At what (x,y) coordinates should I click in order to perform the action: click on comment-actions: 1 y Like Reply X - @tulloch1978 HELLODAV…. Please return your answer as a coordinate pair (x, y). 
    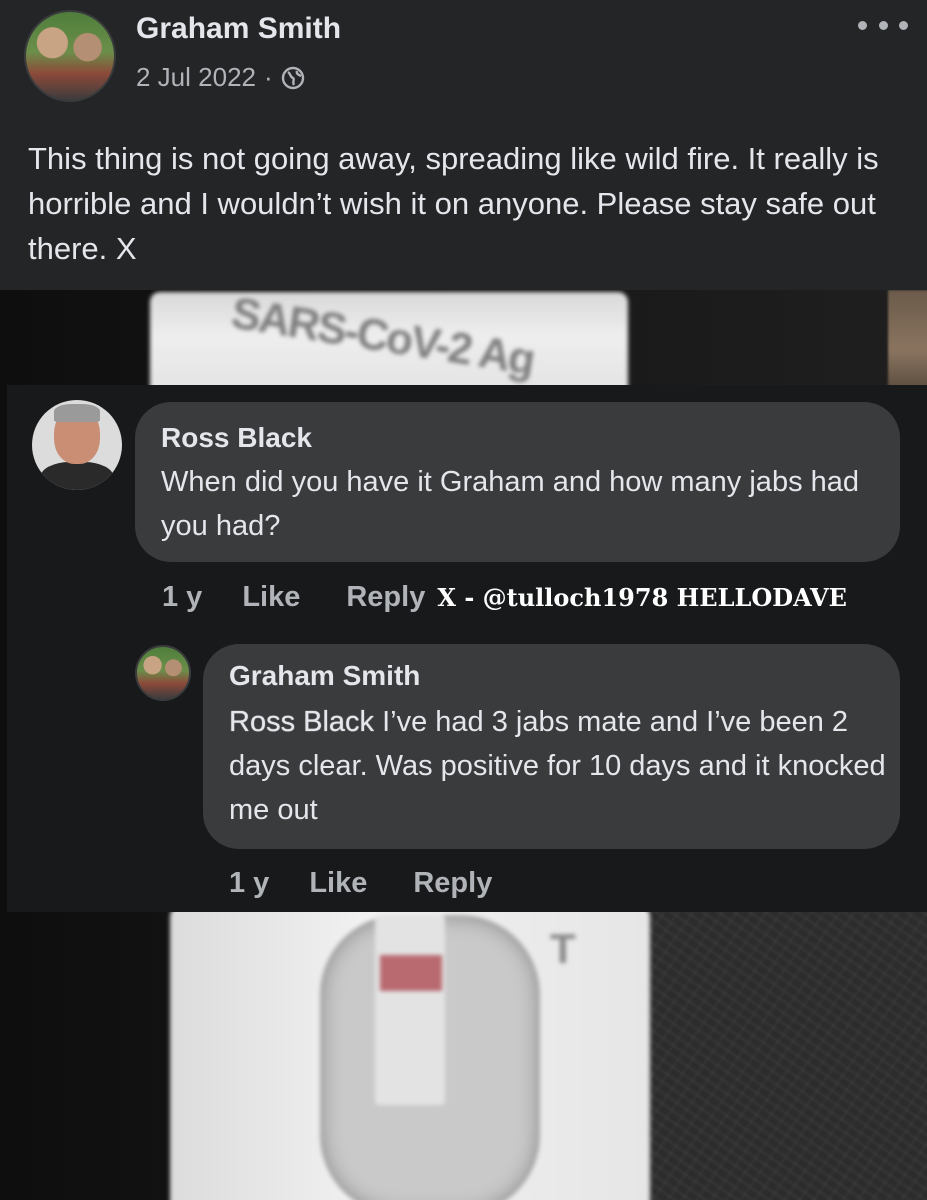
    Looking at the image, I should click on (527, 597).